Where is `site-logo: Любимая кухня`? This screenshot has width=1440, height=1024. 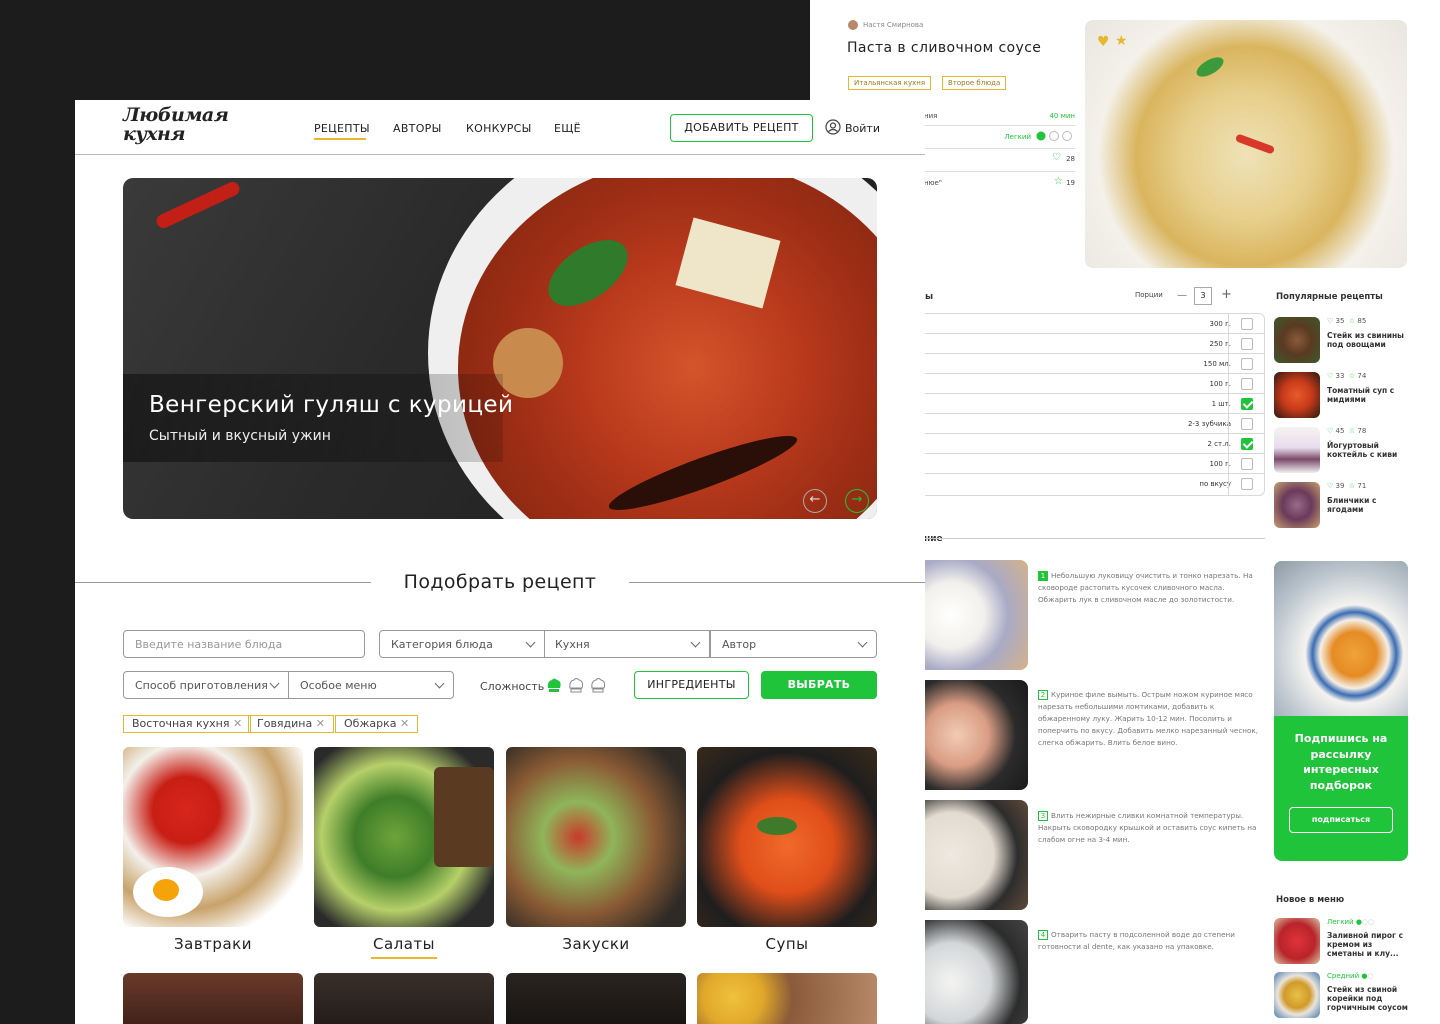
site-logo: Любимая кухня is located at coordinates (176, 125).